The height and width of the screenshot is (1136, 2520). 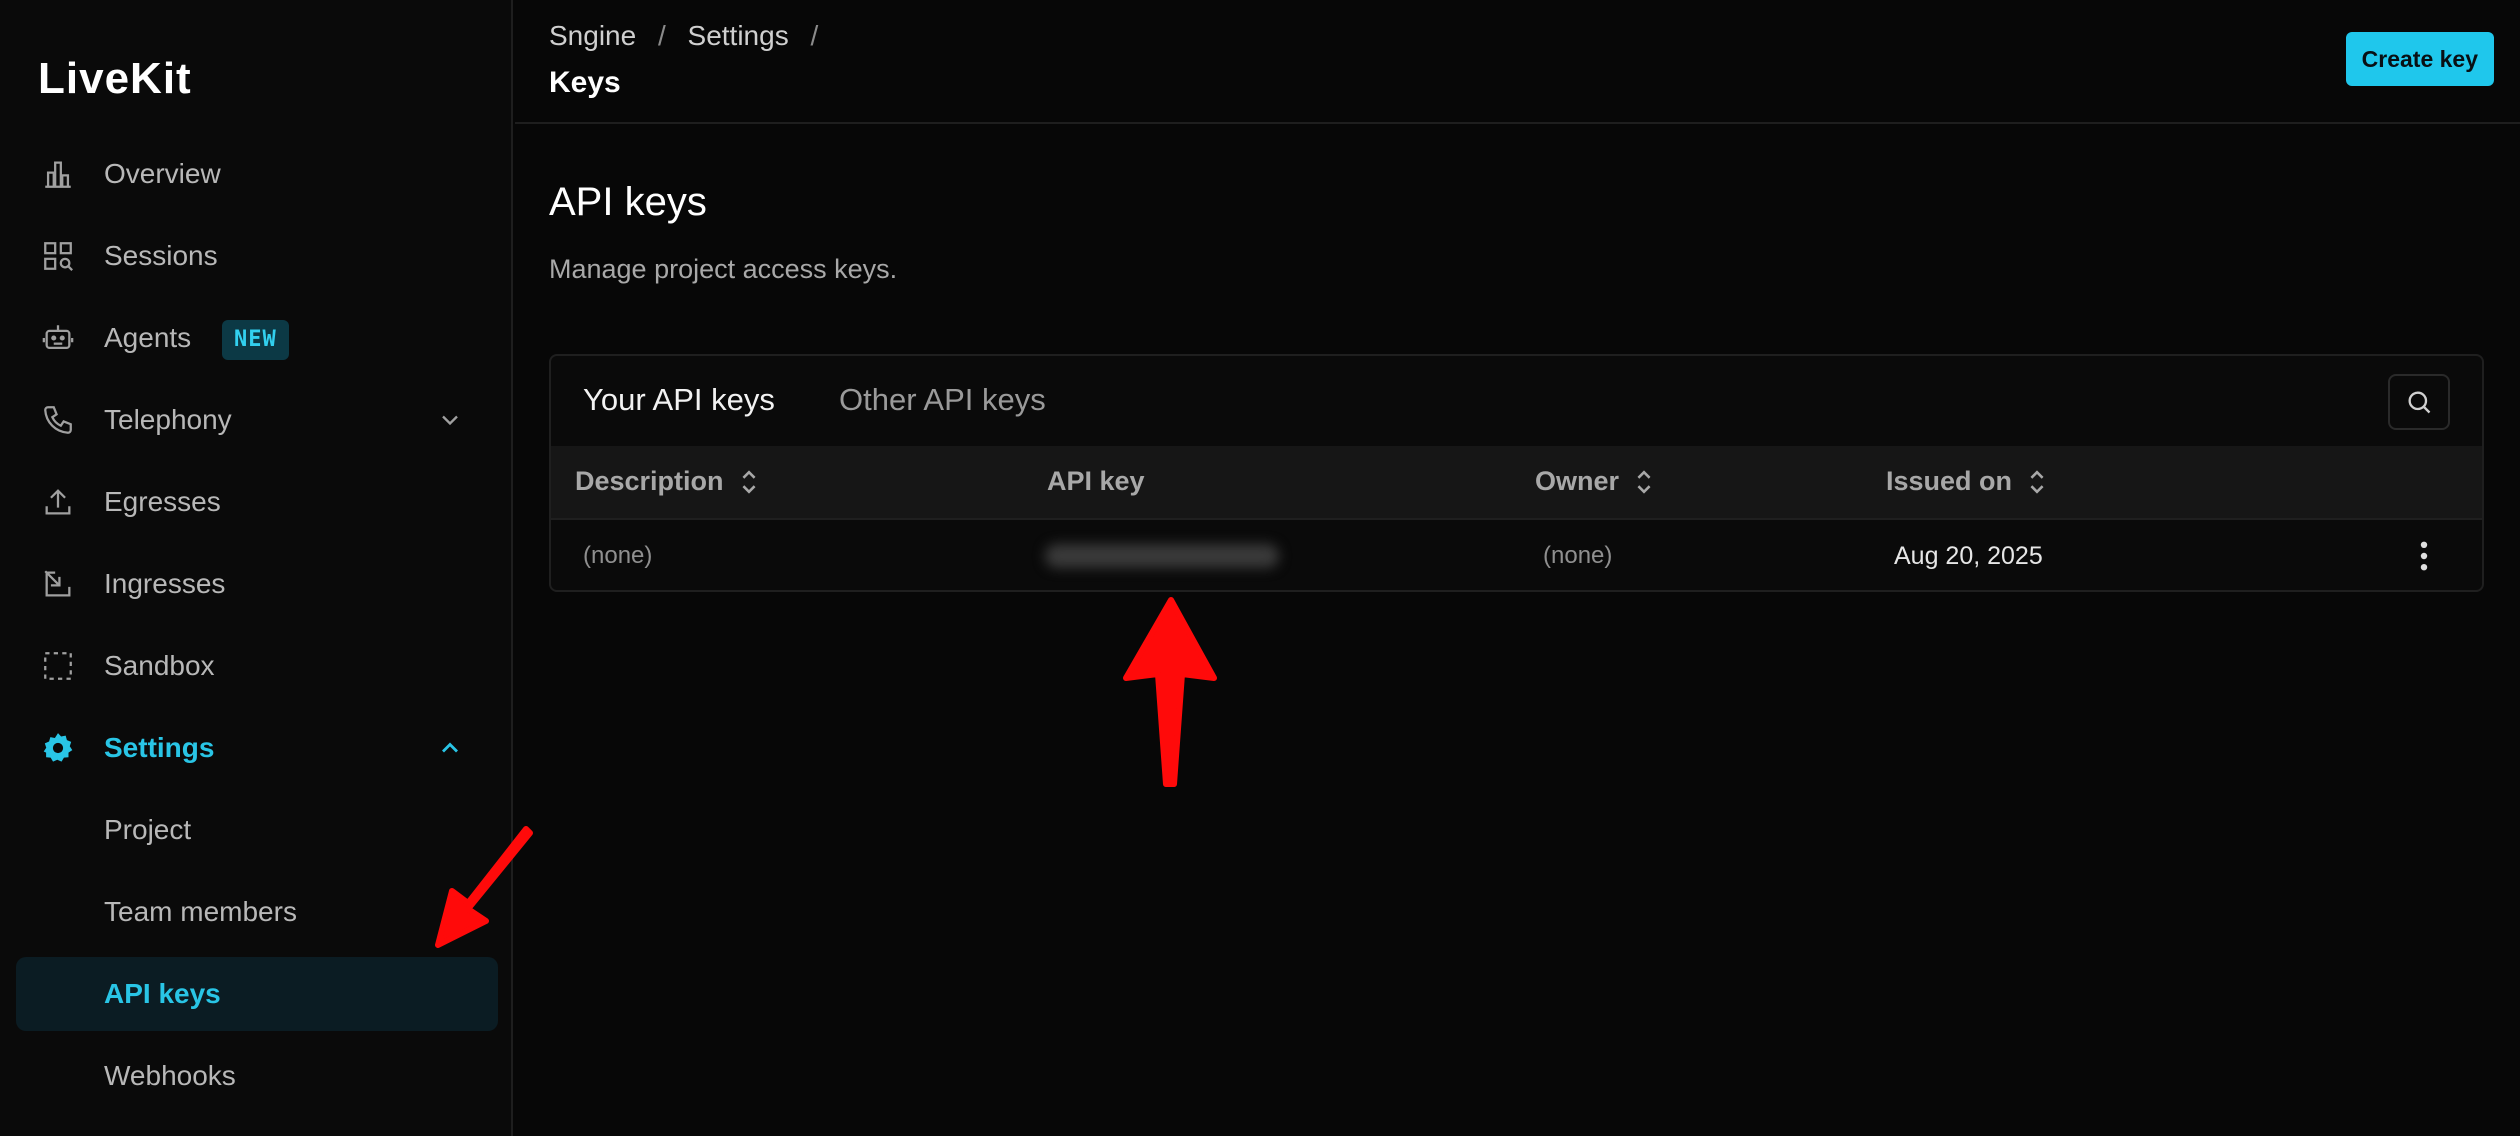 I want to click on sidebar-item-label: Agents, so click(x=148, y=337).